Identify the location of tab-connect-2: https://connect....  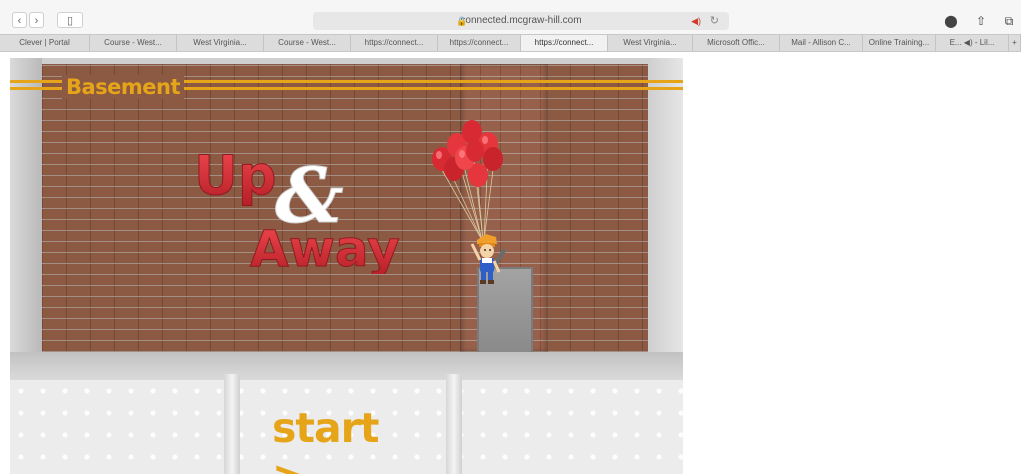
(479, 43).